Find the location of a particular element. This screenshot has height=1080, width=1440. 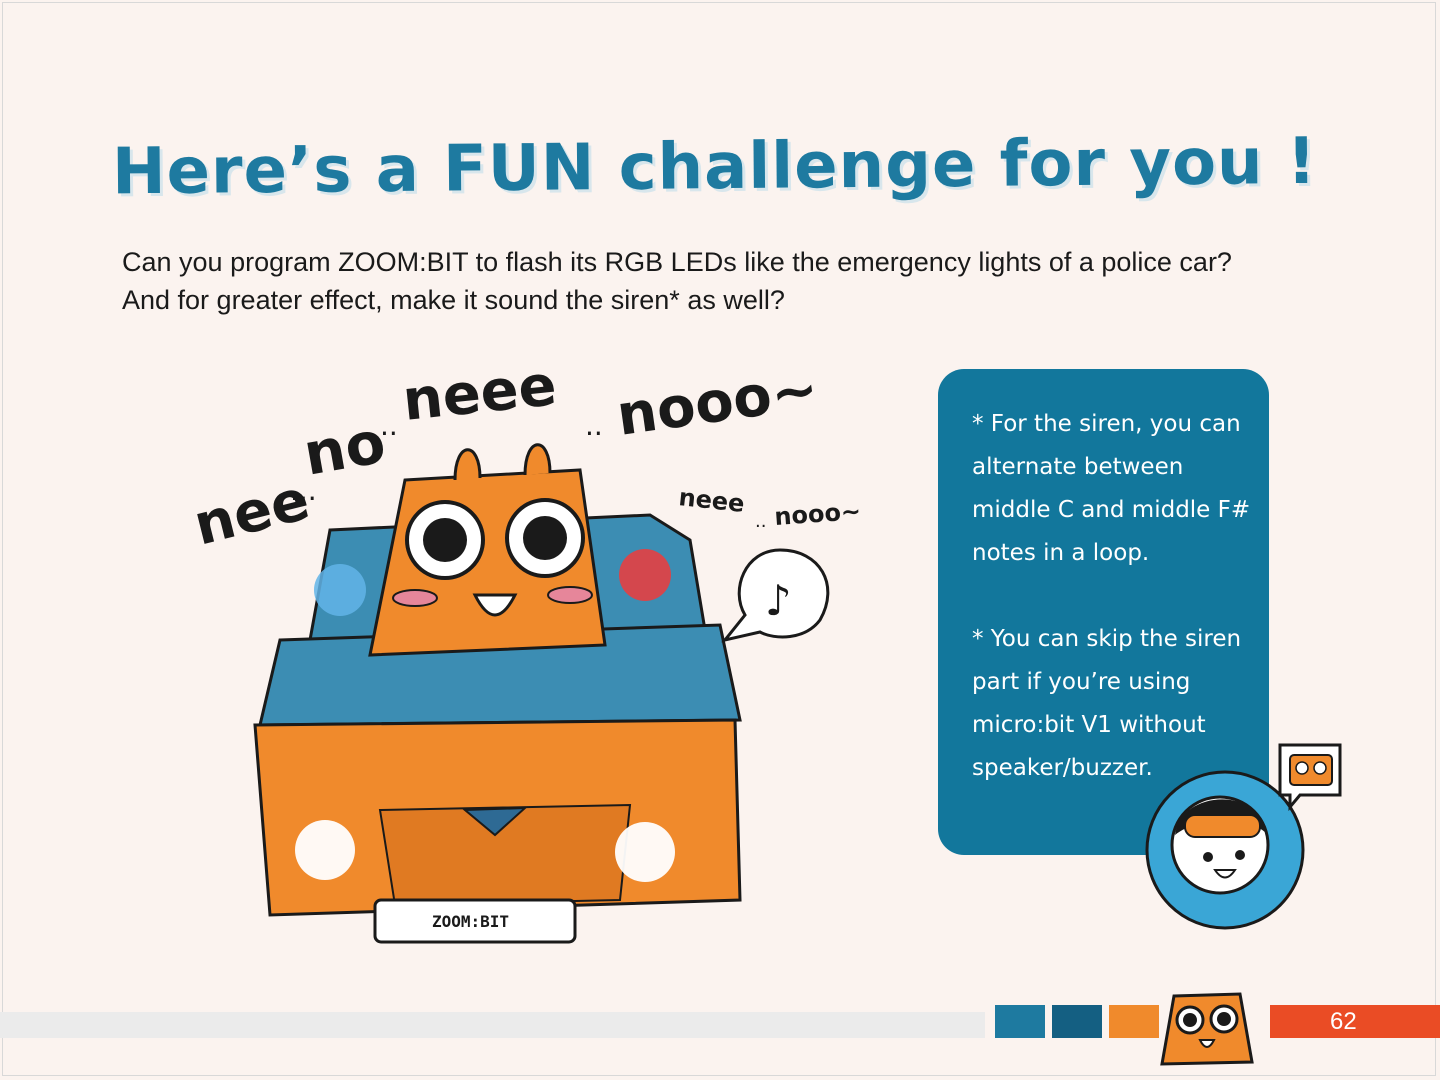

sound-text-no: no is located at coordinates (345, 448).